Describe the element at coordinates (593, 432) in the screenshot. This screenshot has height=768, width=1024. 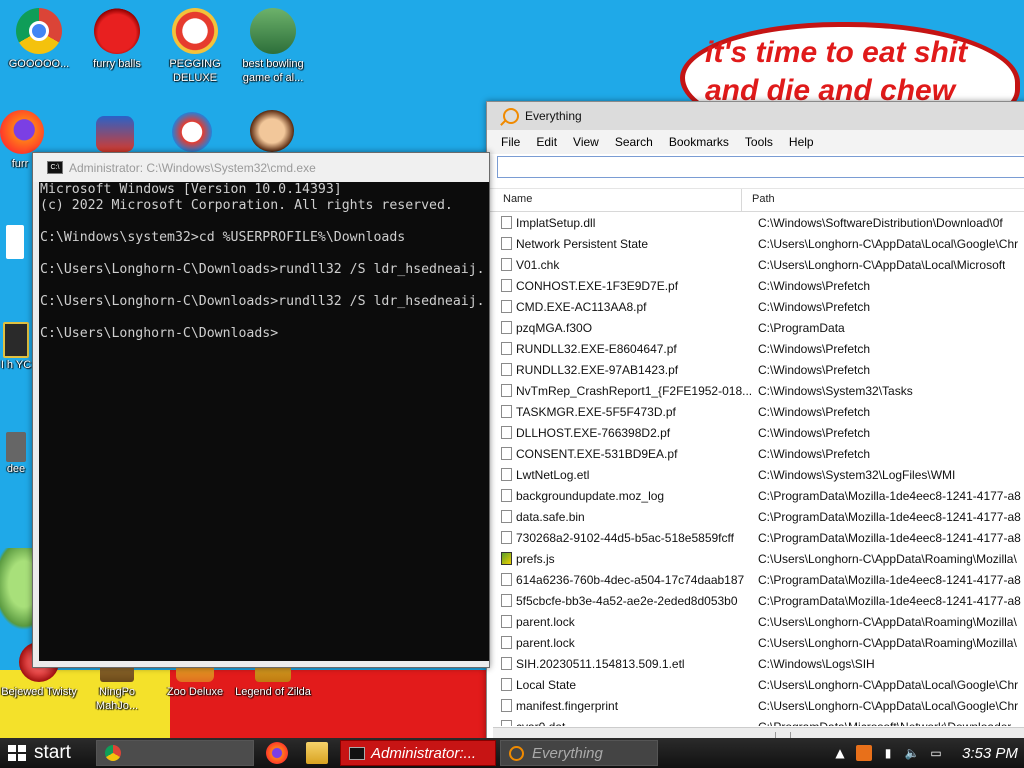
I see `result-name: DLLHOST.EXE-766398D2.pf` at that location.